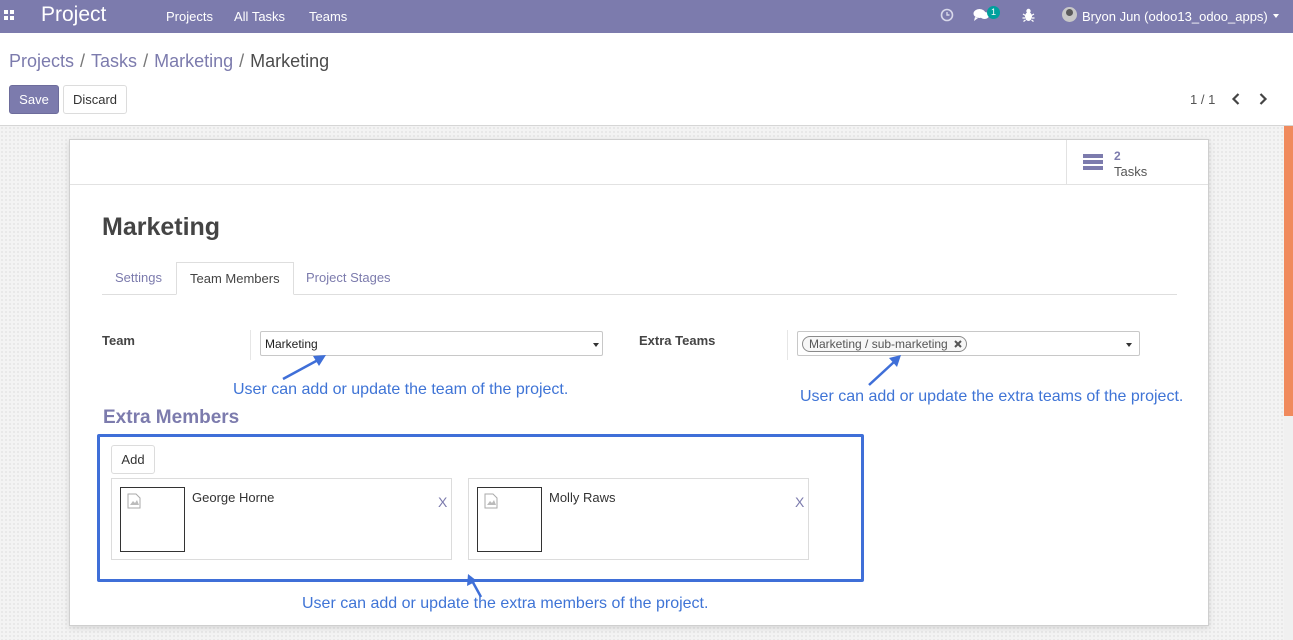  What do you see at coordinates (34, 99) in the screenshot?
I see `save-button: Save` at bounding box center [34, 99].